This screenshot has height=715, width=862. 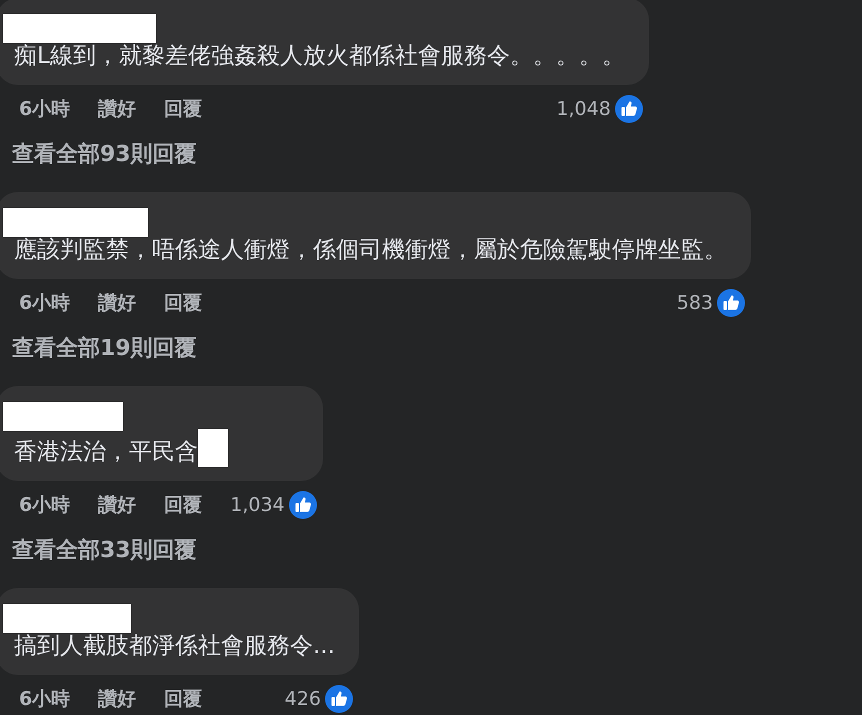 I want to click on view-replies-link: 查看全部93則回覆, so click(x=98, y=155).